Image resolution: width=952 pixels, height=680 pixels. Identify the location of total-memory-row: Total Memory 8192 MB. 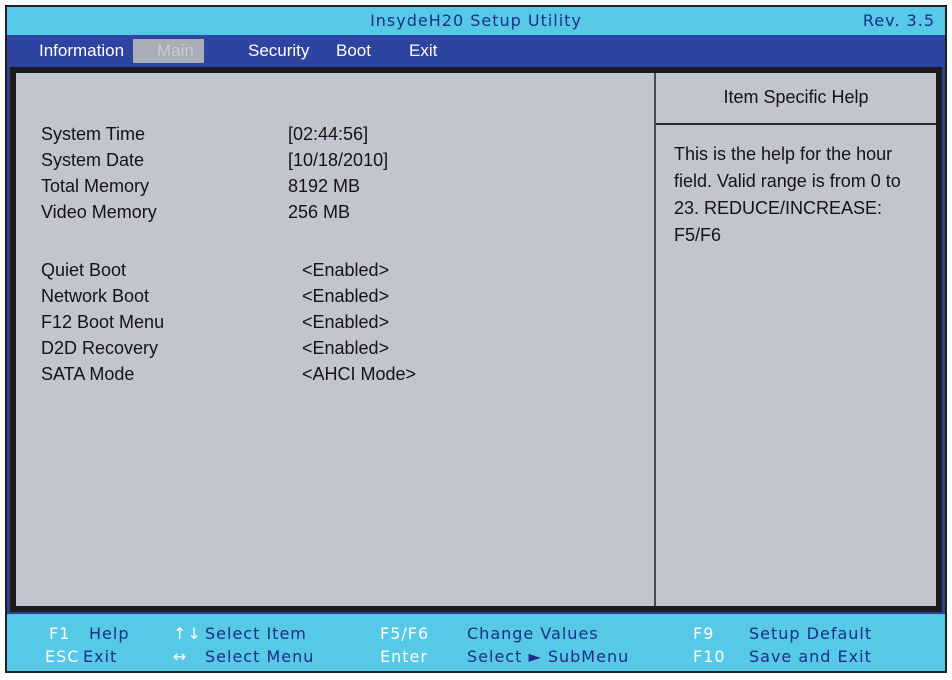
(341, 189).